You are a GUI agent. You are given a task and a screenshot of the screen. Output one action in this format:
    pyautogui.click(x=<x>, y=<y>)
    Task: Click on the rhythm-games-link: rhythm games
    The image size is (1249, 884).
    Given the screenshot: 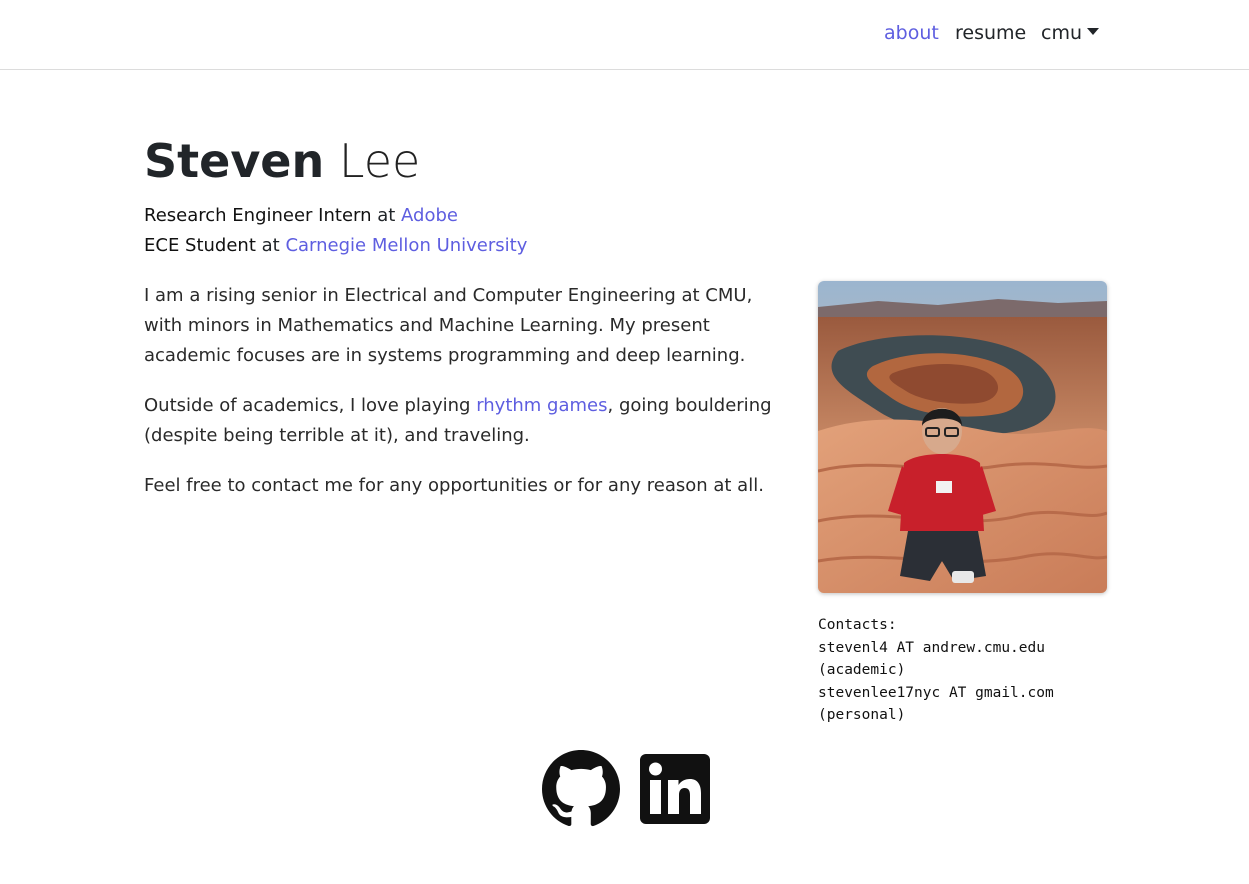 What is the action you would take?
    pyautogui.click(x=541, y=405)
    